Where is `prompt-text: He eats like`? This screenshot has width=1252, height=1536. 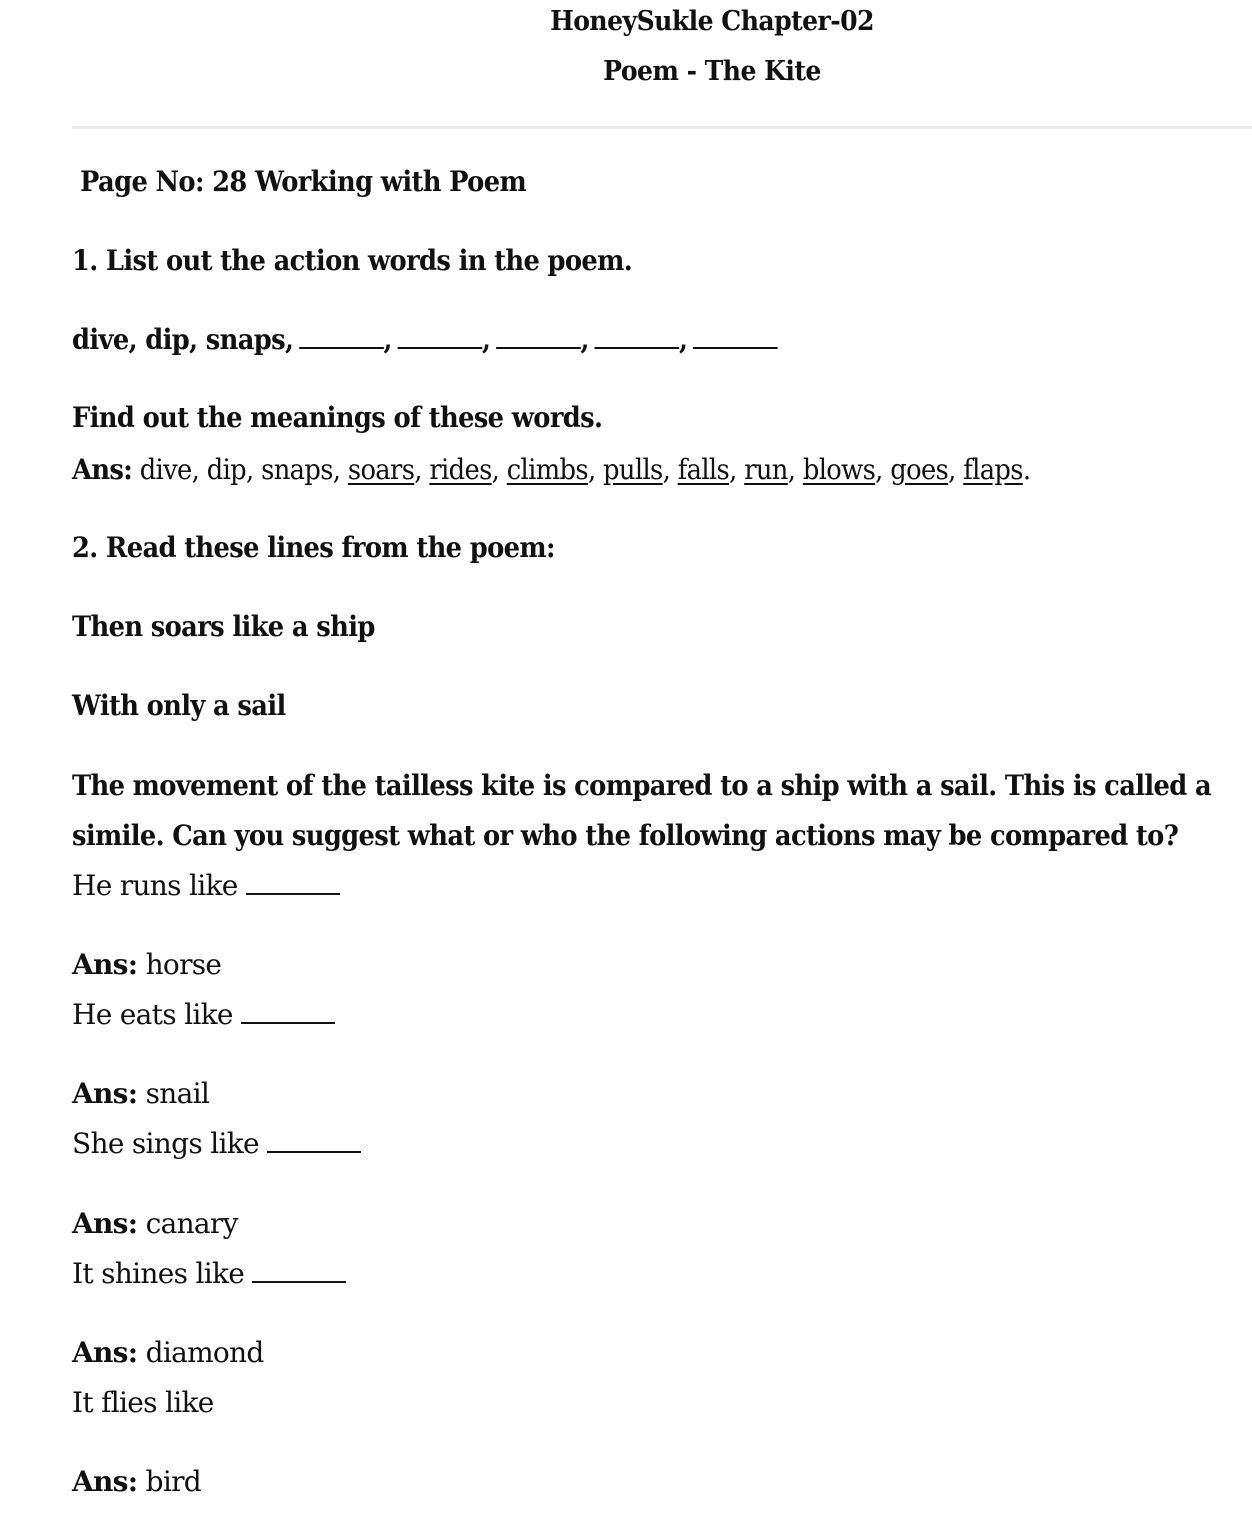
prompt-text: He eats like is located at coordinates (152, 1014).